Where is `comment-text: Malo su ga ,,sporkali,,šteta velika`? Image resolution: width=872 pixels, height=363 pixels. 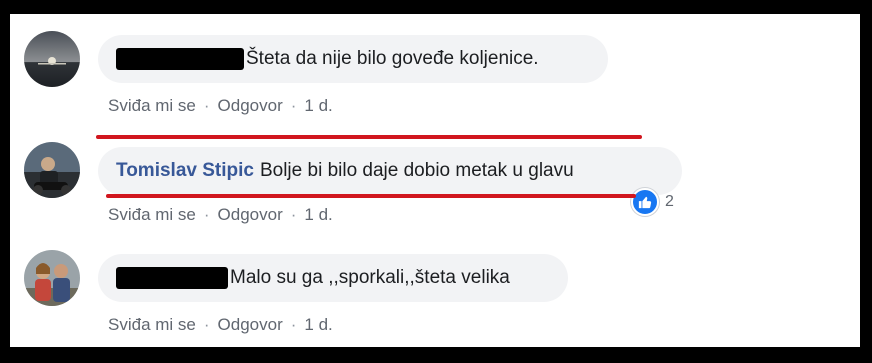 comment-text: Malo su ga ,,sporkali,,šteta velika is located at coordinates (370, 277).